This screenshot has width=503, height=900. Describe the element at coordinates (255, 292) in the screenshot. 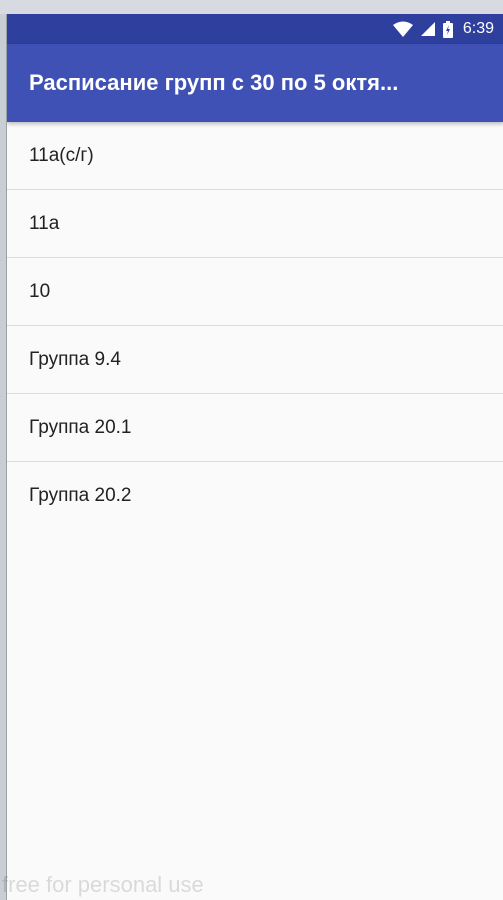

I see `list-item: 10` at that location.